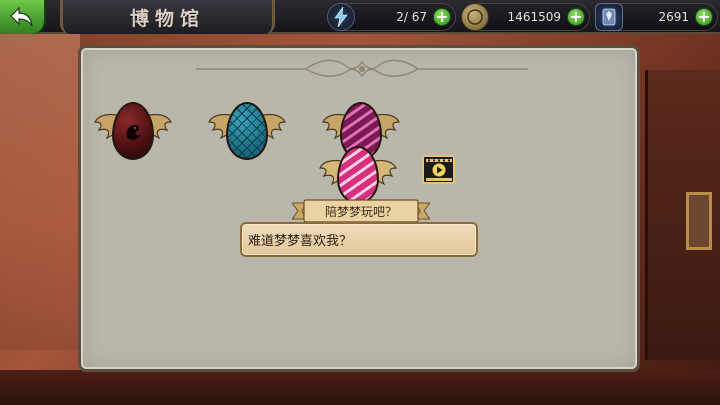 The image size is (720, 405). Describe the element at coordinates (475, 17) in the screenshot. I see `coin-icon` at that location.